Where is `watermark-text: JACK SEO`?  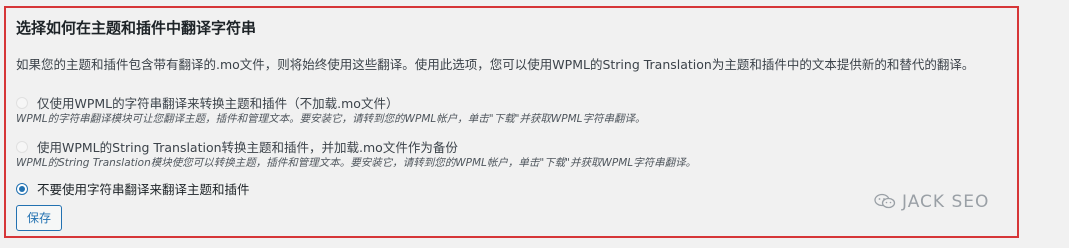
watermark-text: JACK SEO is located at coordinates (946, 202).